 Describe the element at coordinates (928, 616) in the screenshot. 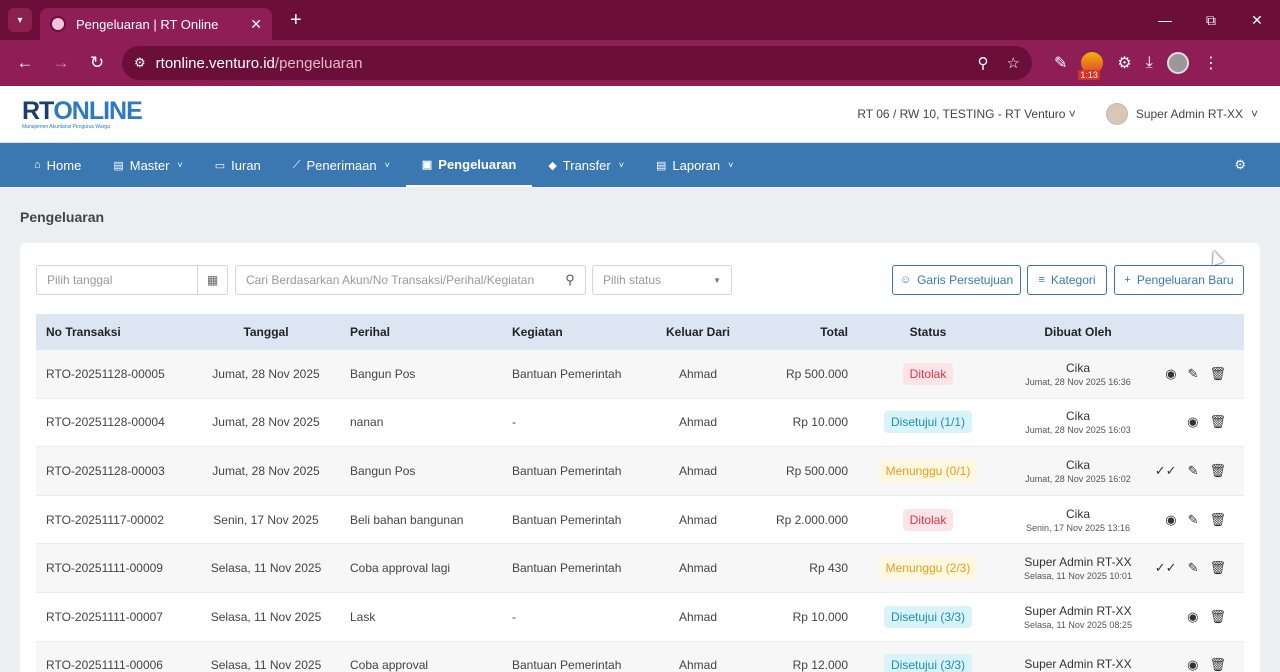

I see `cell-status: Disetujui (3/3)` at that location.